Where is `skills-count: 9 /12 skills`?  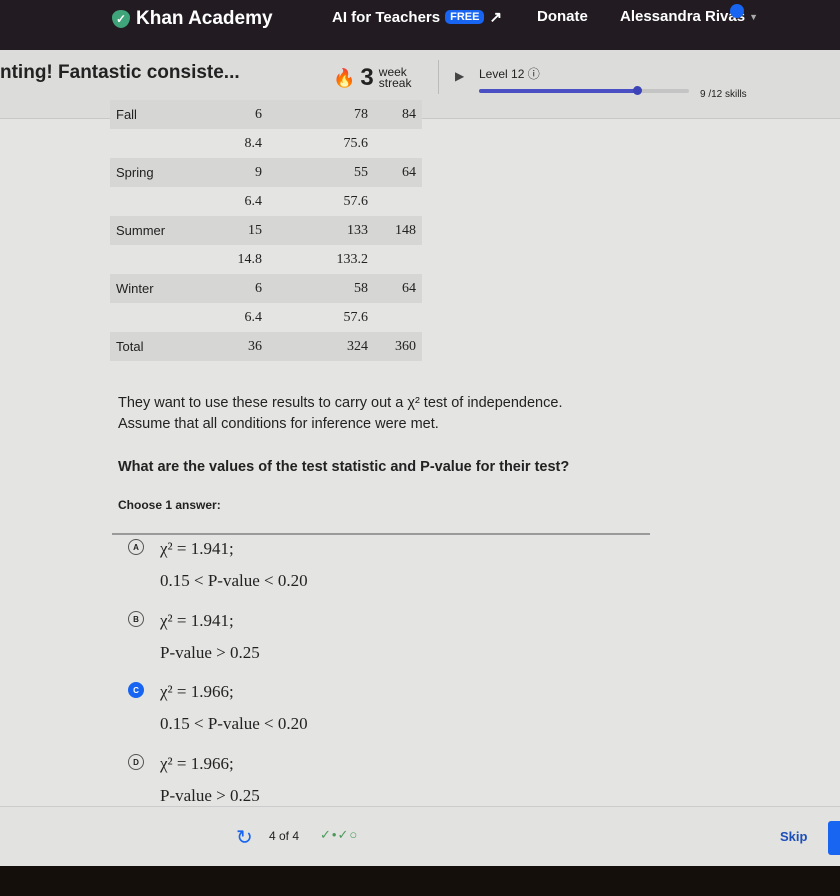
skills-count: 9 /12 skills is located at coordinates (723, 94).